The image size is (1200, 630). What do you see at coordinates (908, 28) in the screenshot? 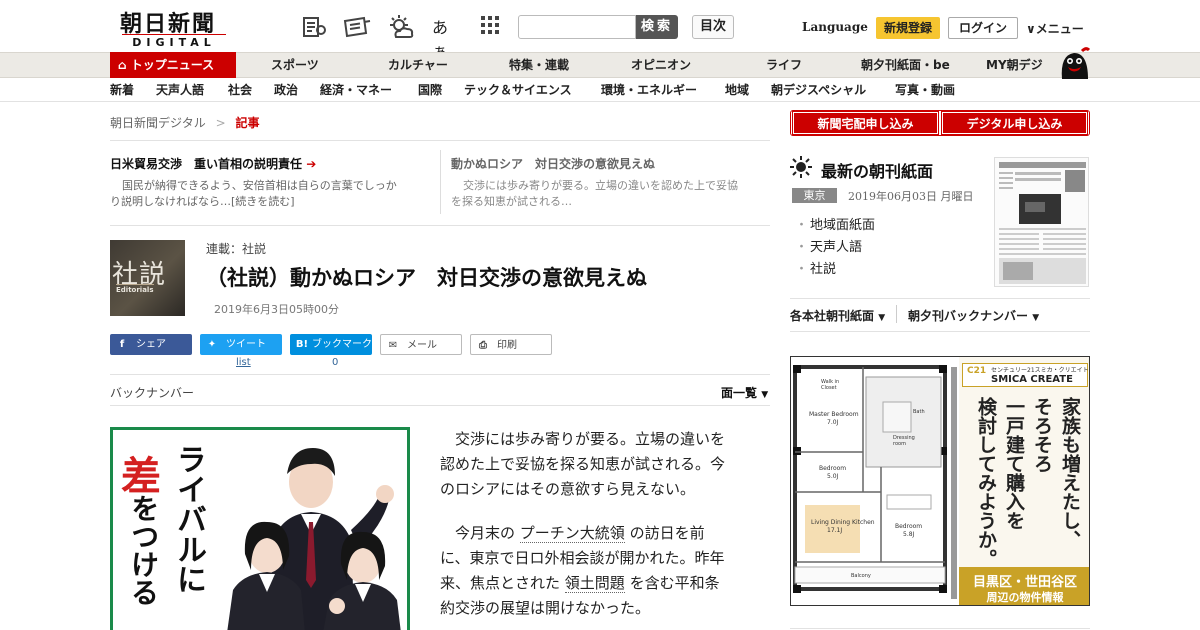
I see `signup-button: 新規登録` at bounding box center [908, 28].